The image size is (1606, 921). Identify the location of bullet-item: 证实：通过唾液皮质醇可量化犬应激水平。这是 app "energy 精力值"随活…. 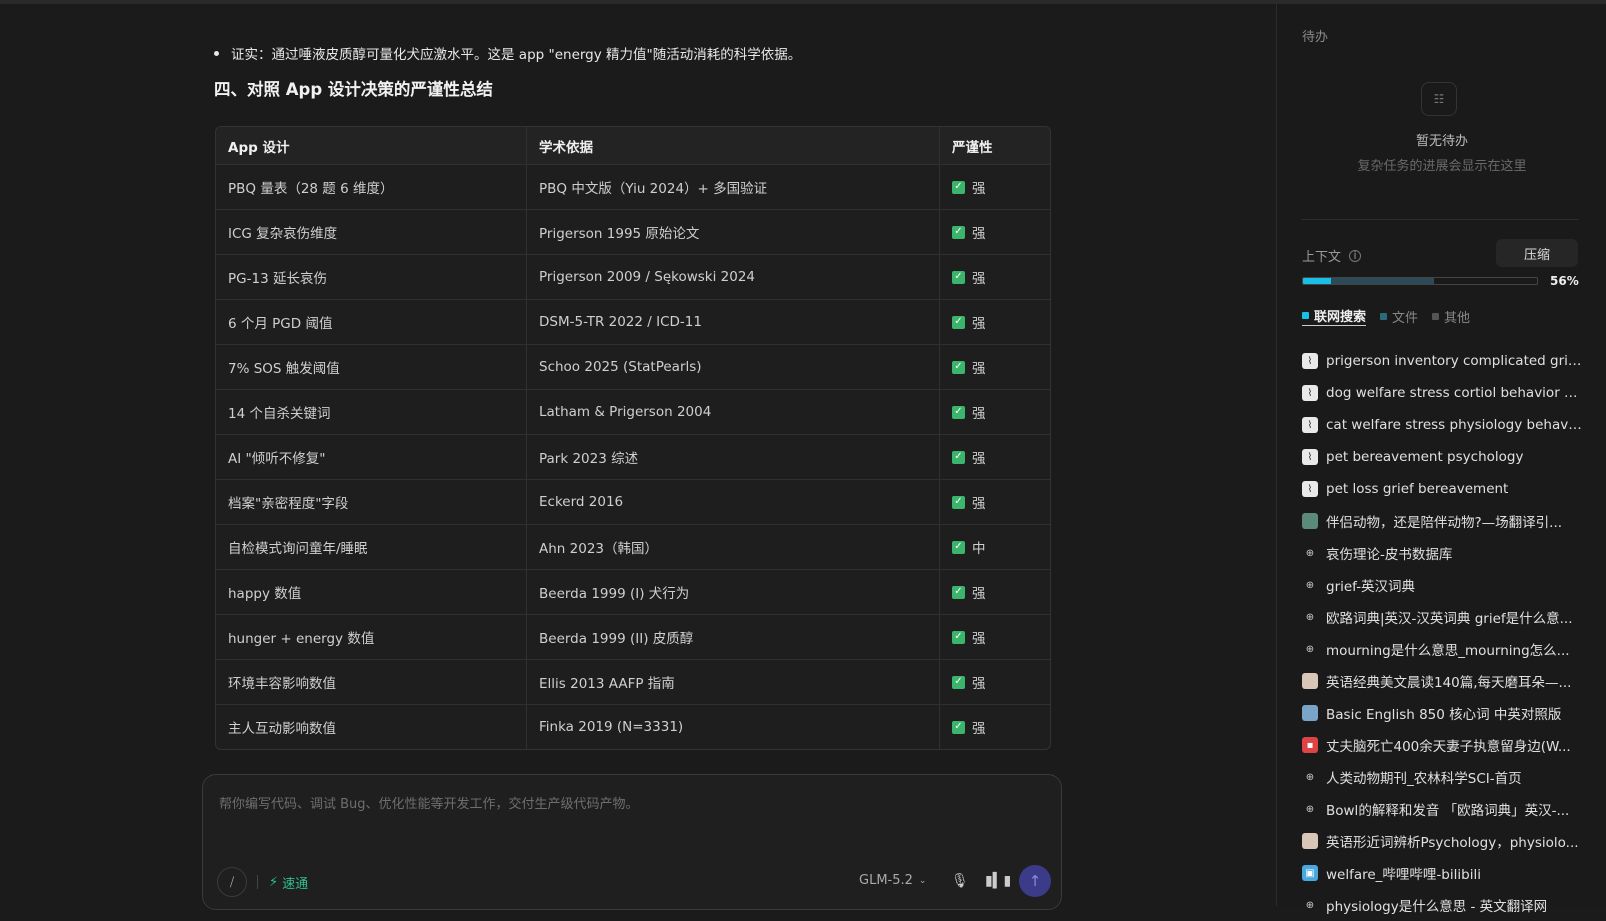
(507, 53).